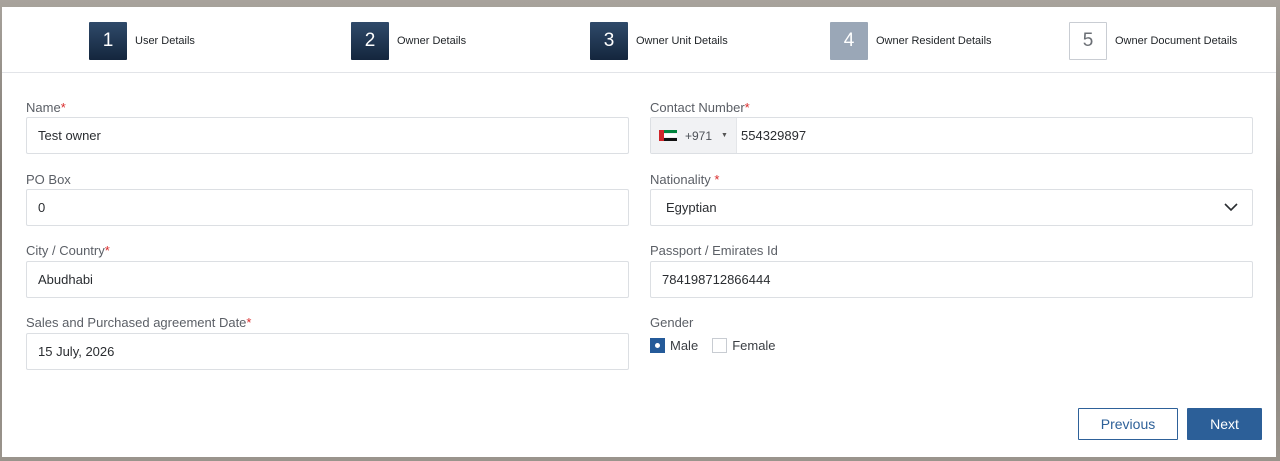 The image size is (1280, 461). I want to click on agreement-date-label: Sales and Purchased agreement Date, so click(136, 322).